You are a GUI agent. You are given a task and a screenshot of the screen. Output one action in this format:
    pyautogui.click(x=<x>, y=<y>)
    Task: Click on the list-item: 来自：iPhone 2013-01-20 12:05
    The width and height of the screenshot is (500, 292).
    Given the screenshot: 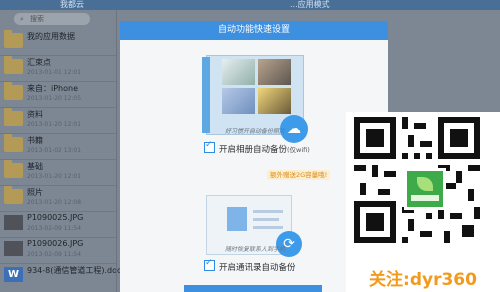 What is the action you would take?
    pyautogui.click(x=58, y=94)
    